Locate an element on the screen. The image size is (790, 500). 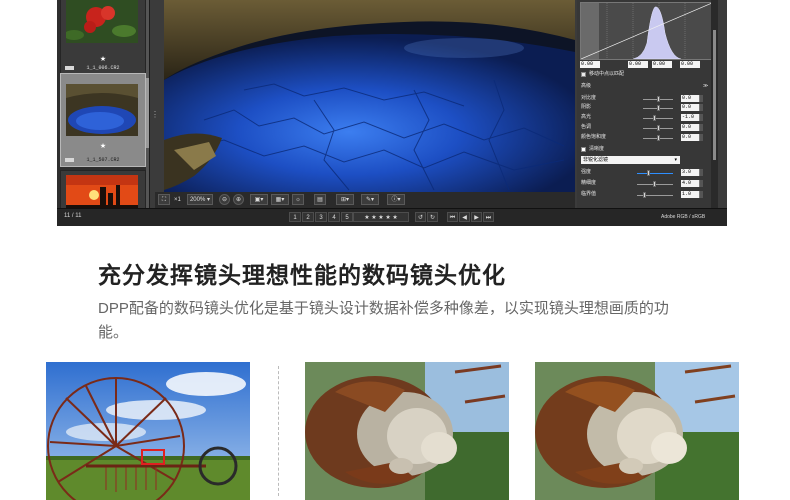
rating-button: 2 is located at coordinates (308, 217).